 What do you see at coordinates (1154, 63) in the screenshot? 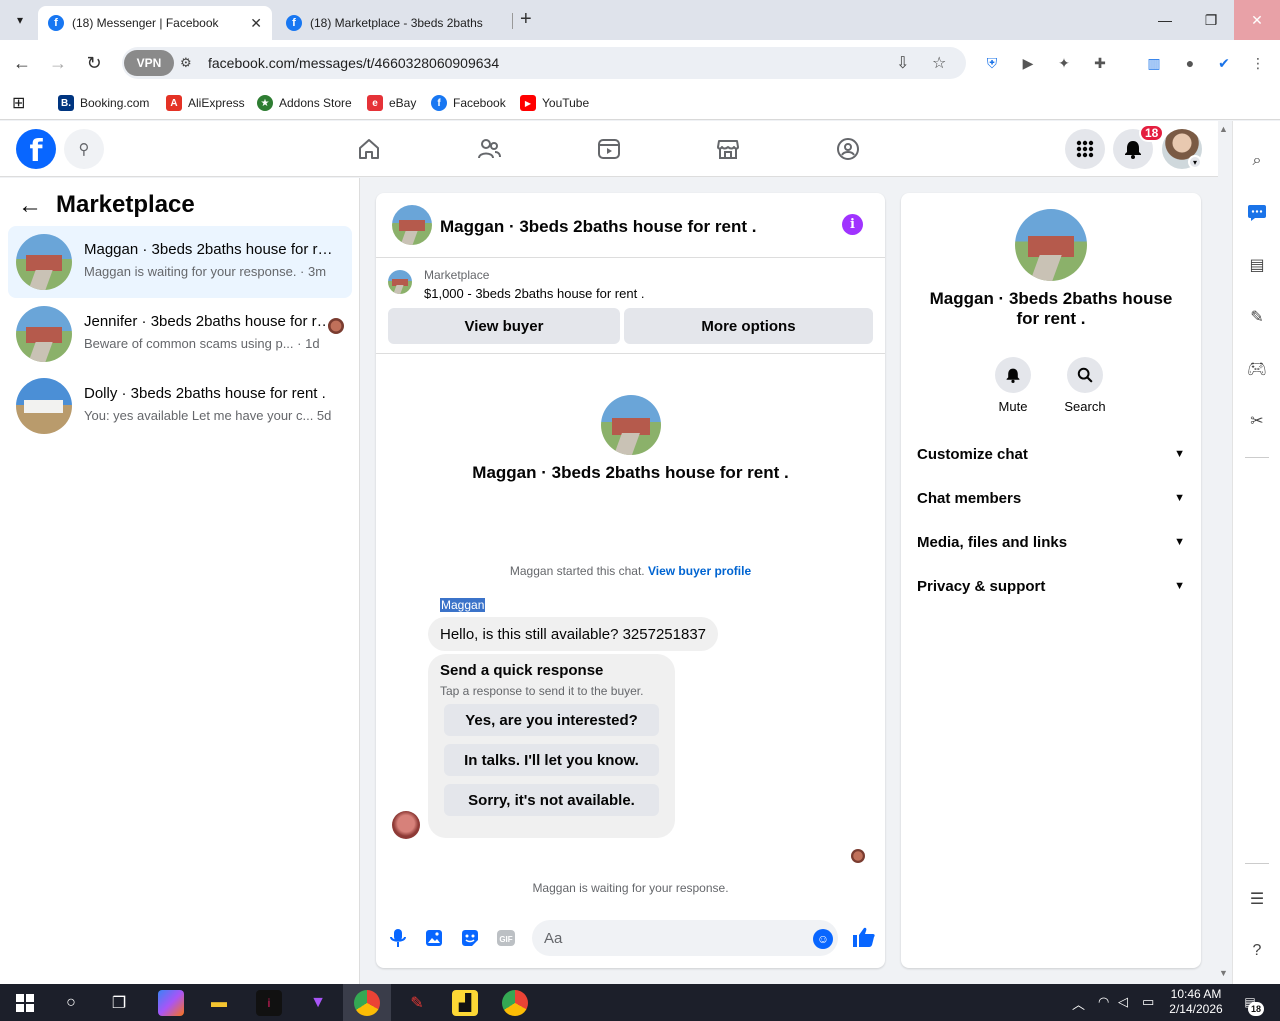
I see `sidebar-toggle-icon: ▥` at bounding box center [1154, 63].